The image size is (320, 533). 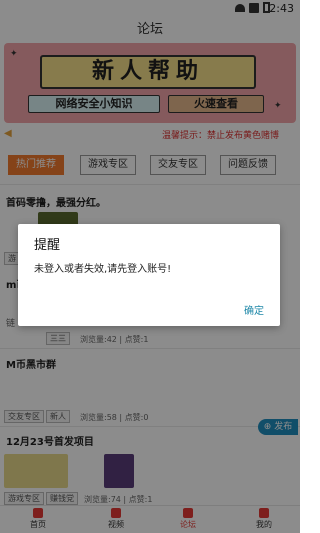 What do you see at coordinates (103, 269) in the screenshot?
I see `dialog-message: 未登入或者失效,请先登入账号!` at bounding box center [103, 269].